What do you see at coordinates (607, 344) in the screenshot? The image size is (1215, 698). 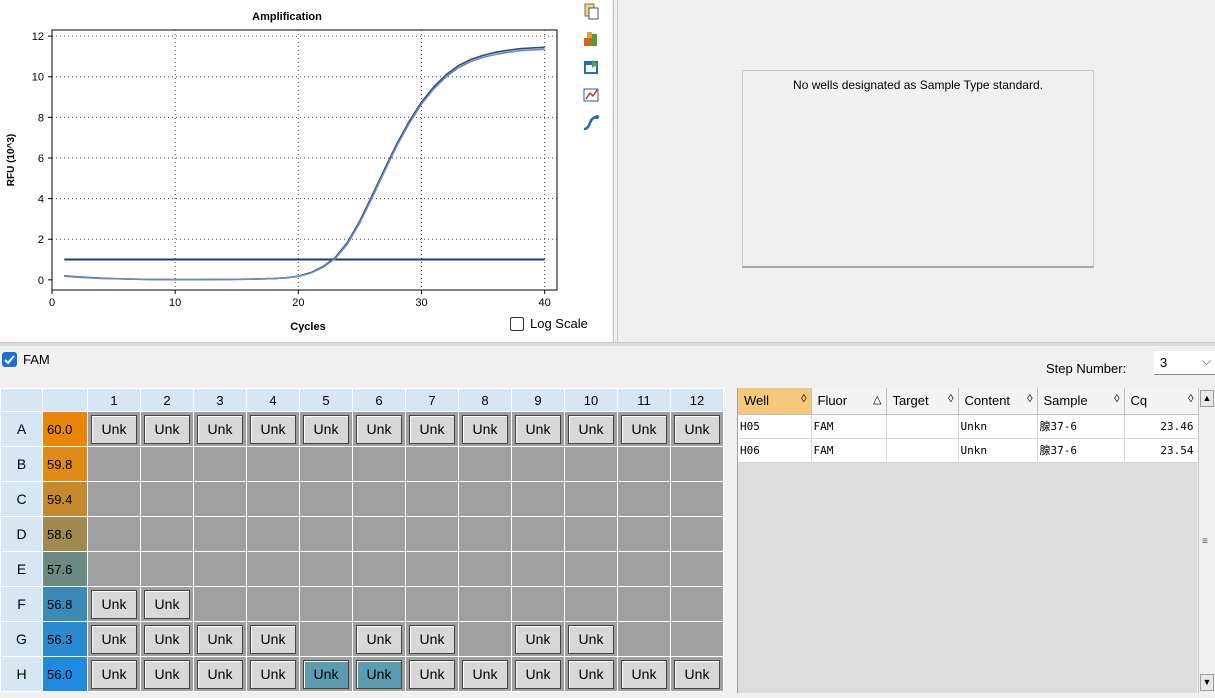 I see `horizontal-splitter` at bounding box center [607, 344].